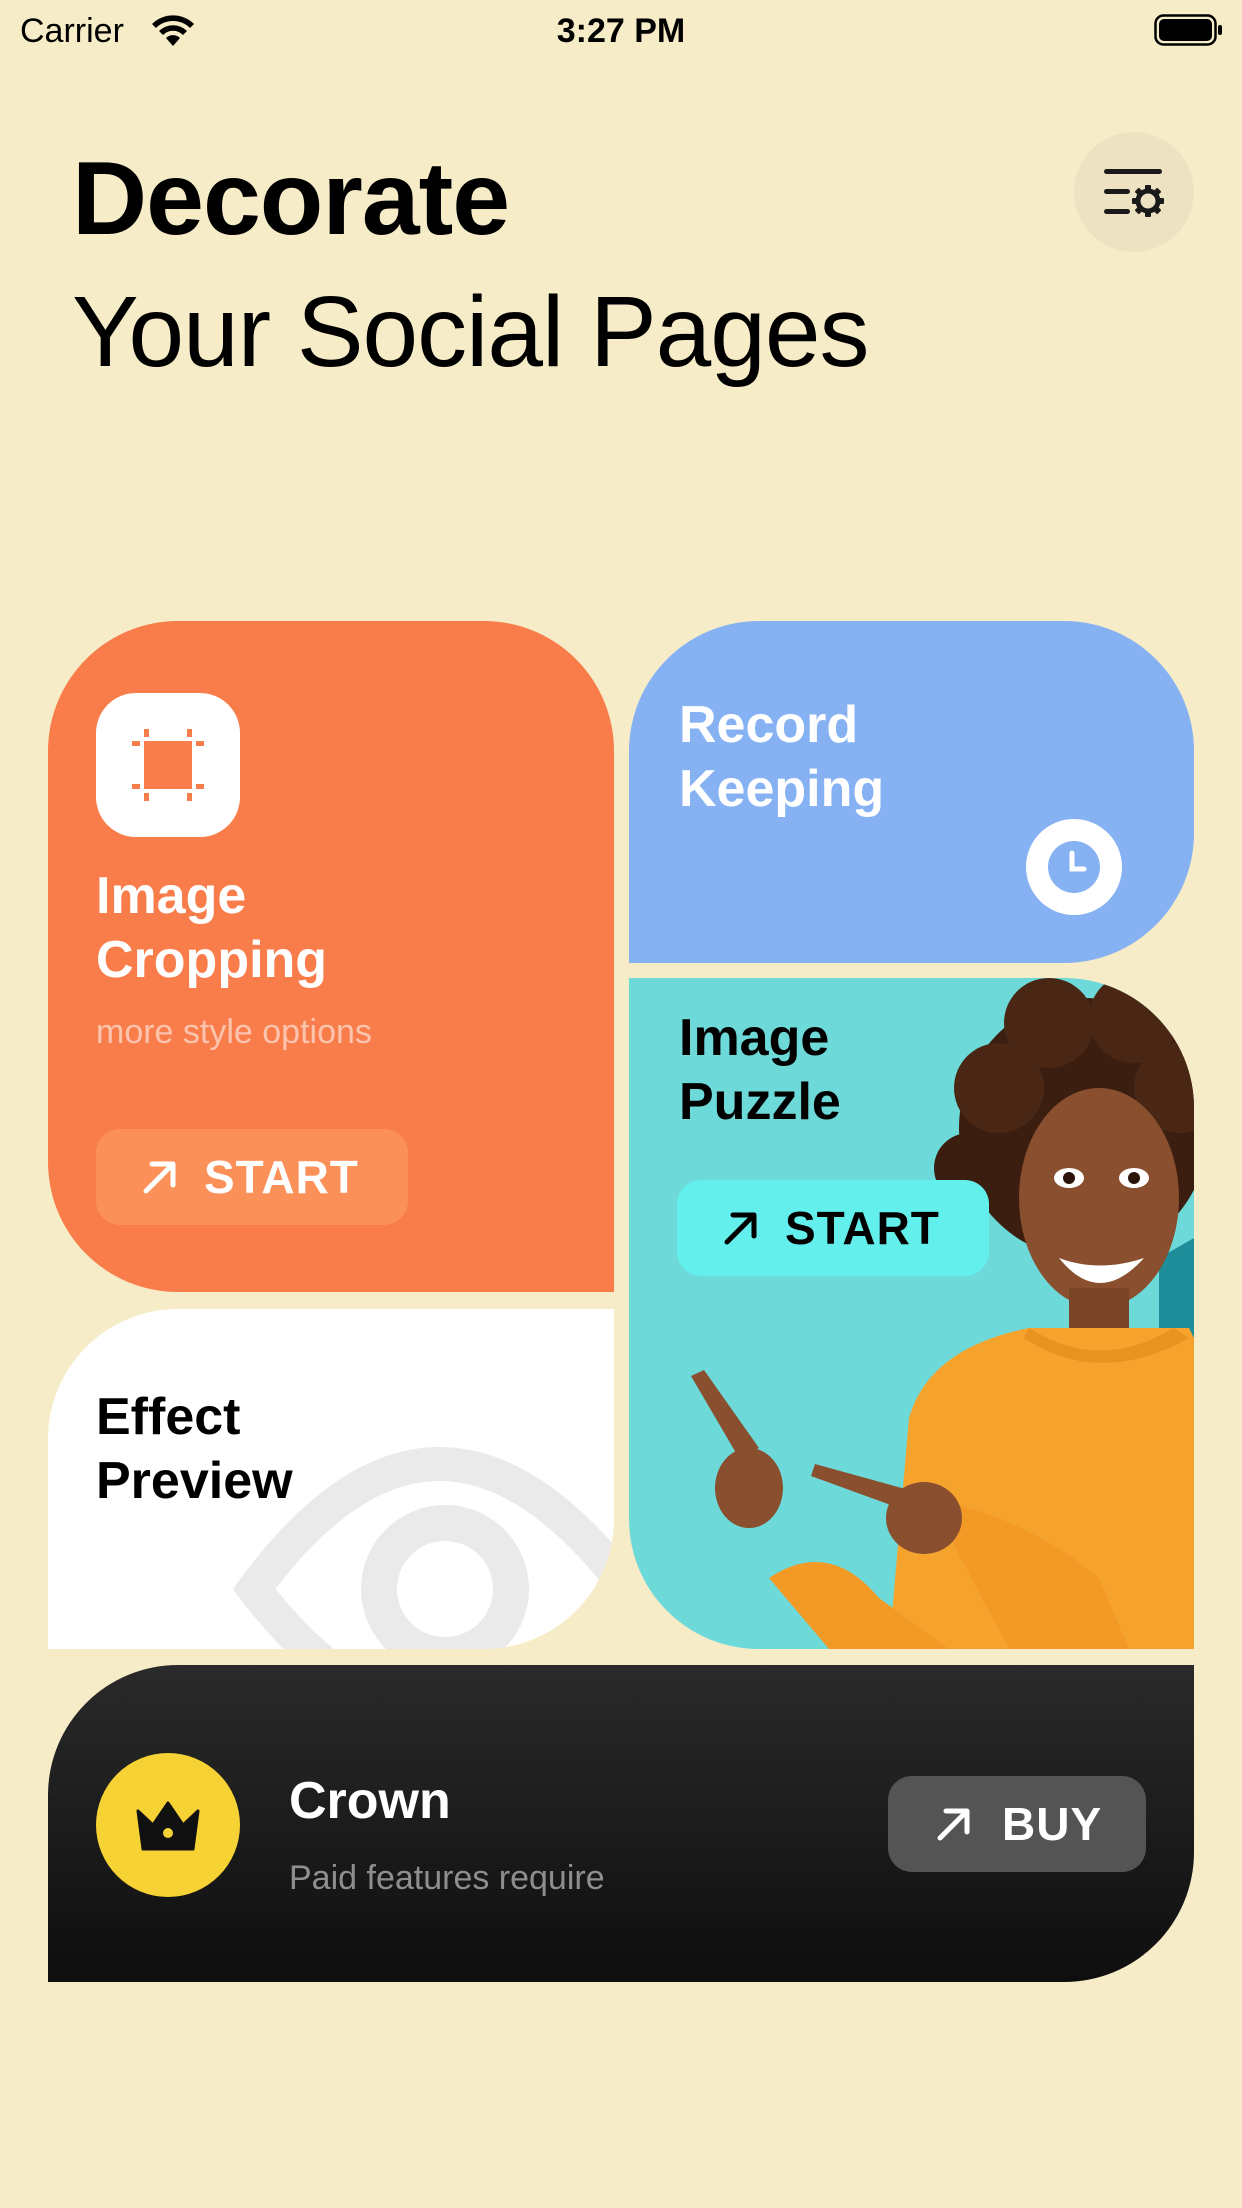 The image size is (1242, 2208). I want to click on settings-list-icon, so click(1134, 193).